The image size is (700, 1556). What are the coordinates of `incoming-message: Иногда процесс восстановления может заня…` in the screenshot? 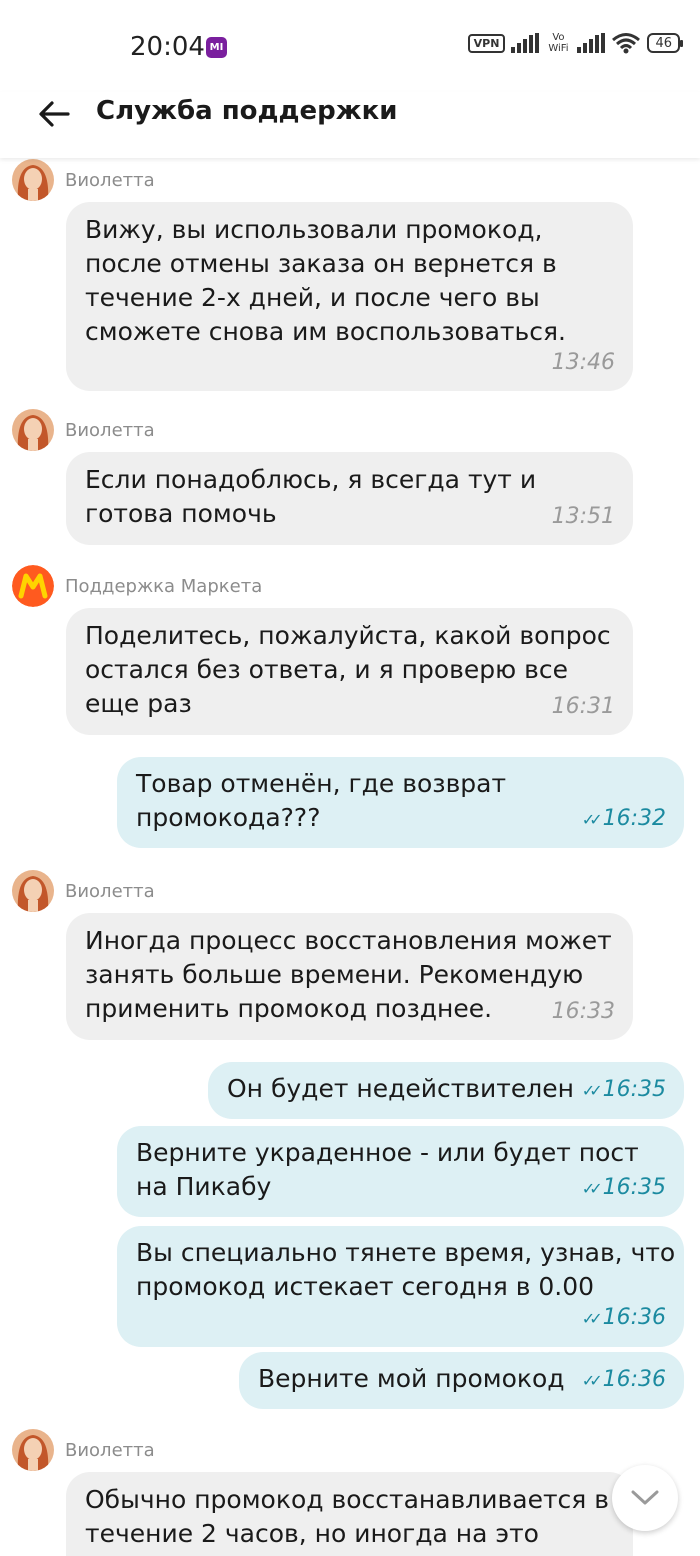 It's located at (349, 976).